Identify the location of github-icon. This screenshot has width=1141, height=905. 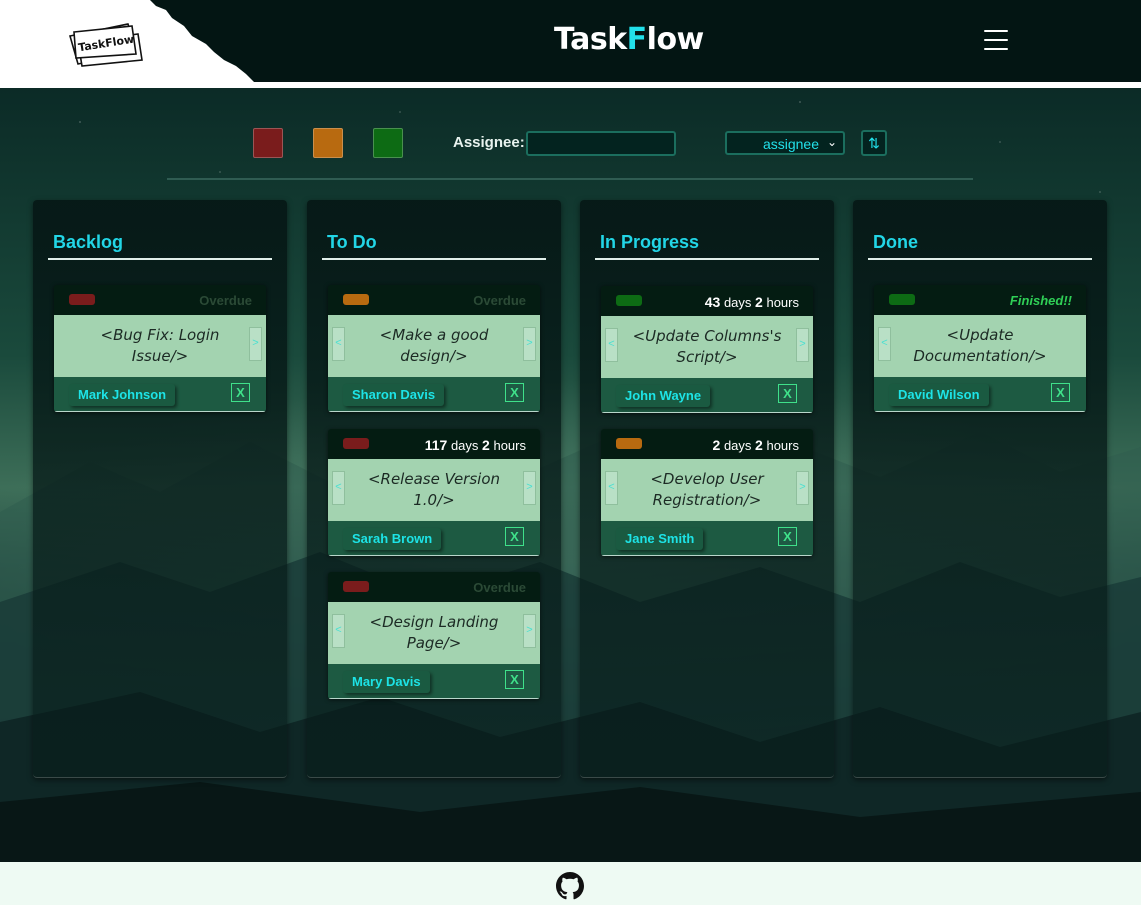
(570, 886).